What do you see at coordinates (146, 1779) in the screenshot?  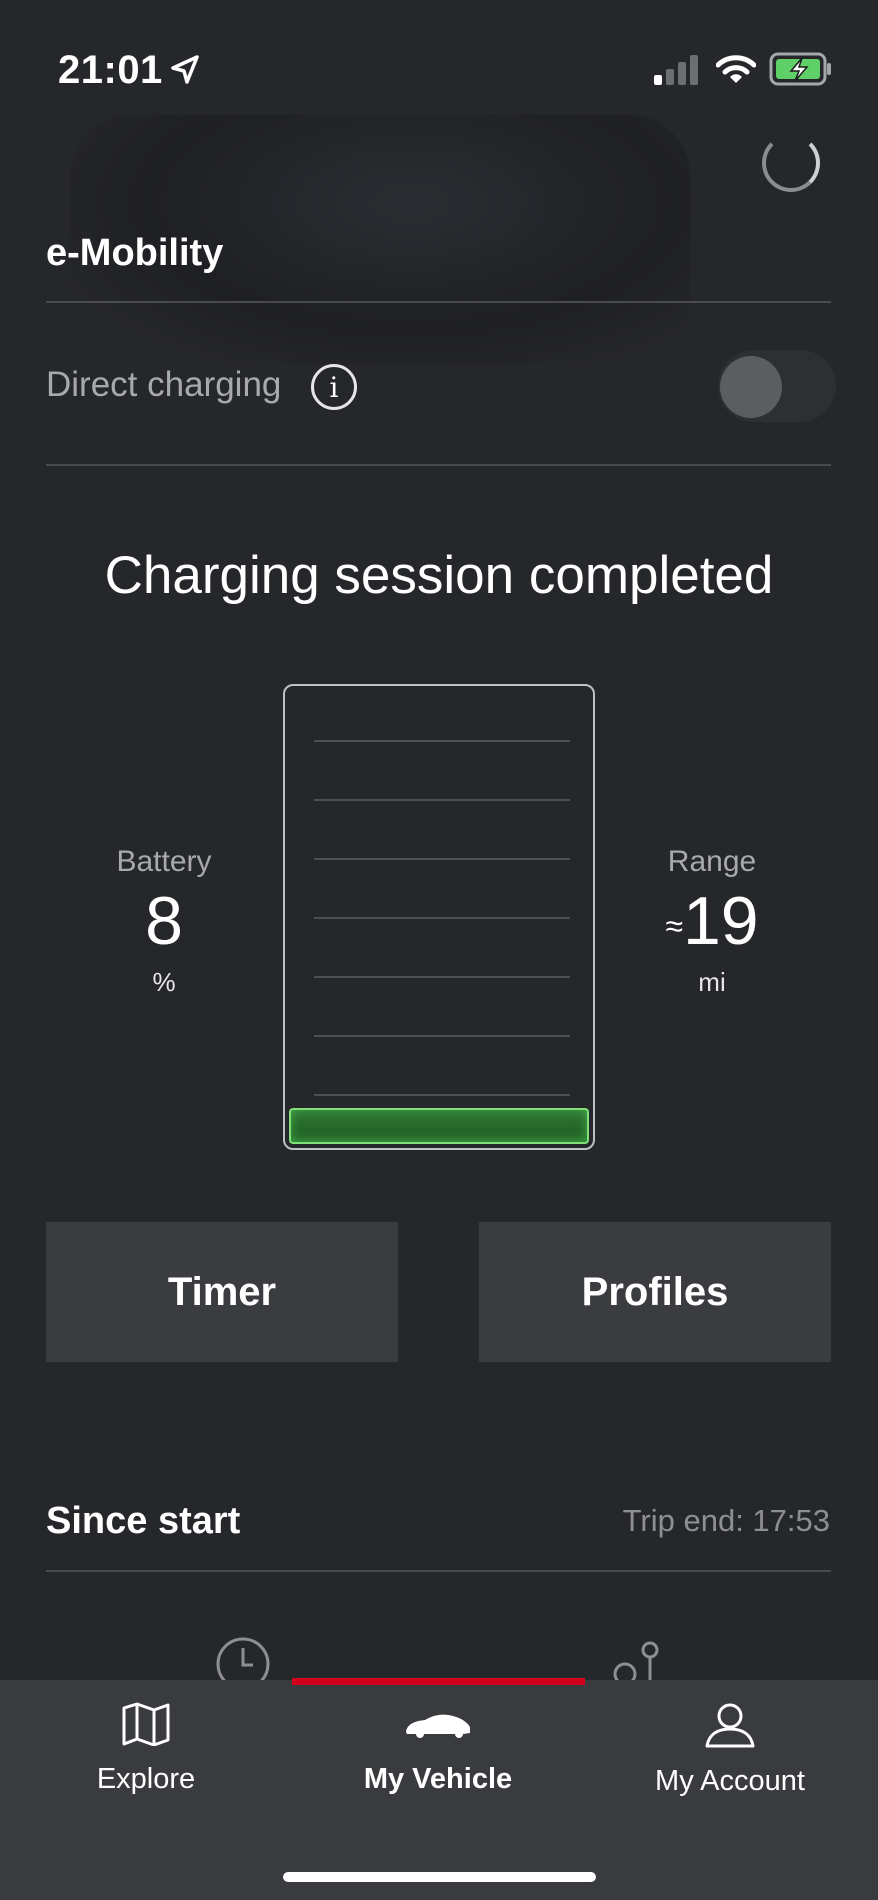 I see `tab-label-explore: Explore` at bounding box center [146, 1779].